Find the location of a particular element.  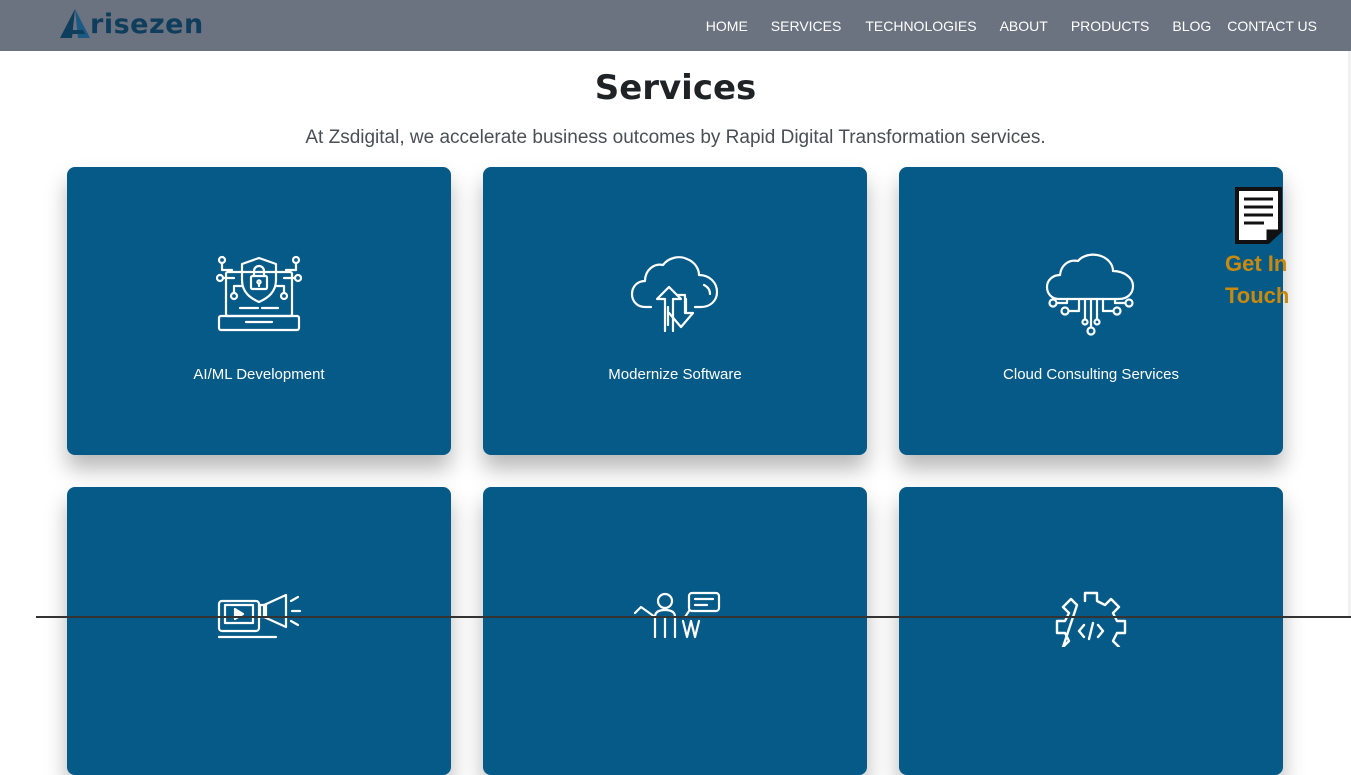

nav-products: PRODUCTS is located at coordinates (1110, 26).